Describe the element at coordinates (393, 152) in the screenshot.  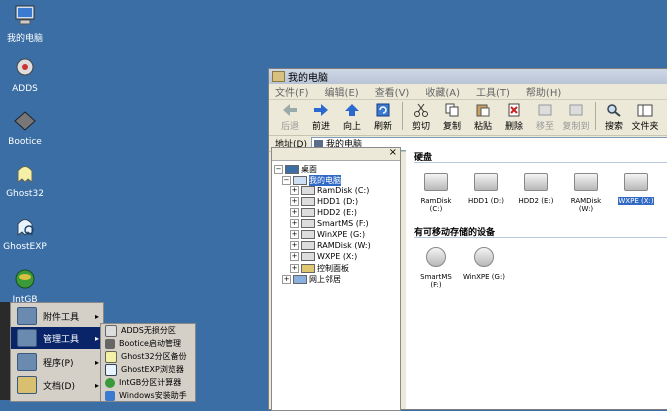
I see `close-icon: ×` at that location.